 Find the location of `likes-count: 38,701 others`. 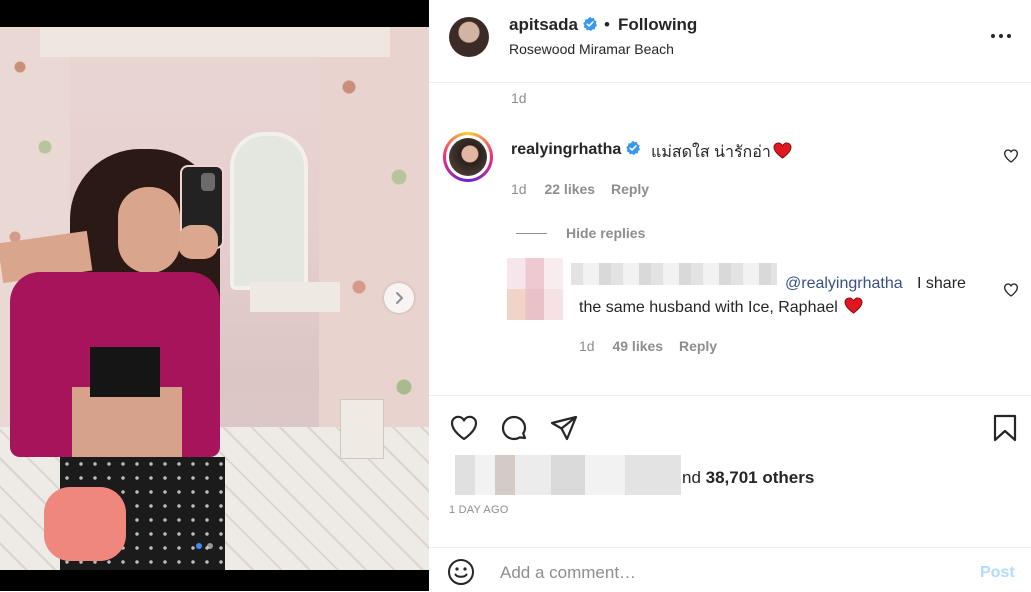

likes-count: 38,701 others is located at coordinates (760, 477).